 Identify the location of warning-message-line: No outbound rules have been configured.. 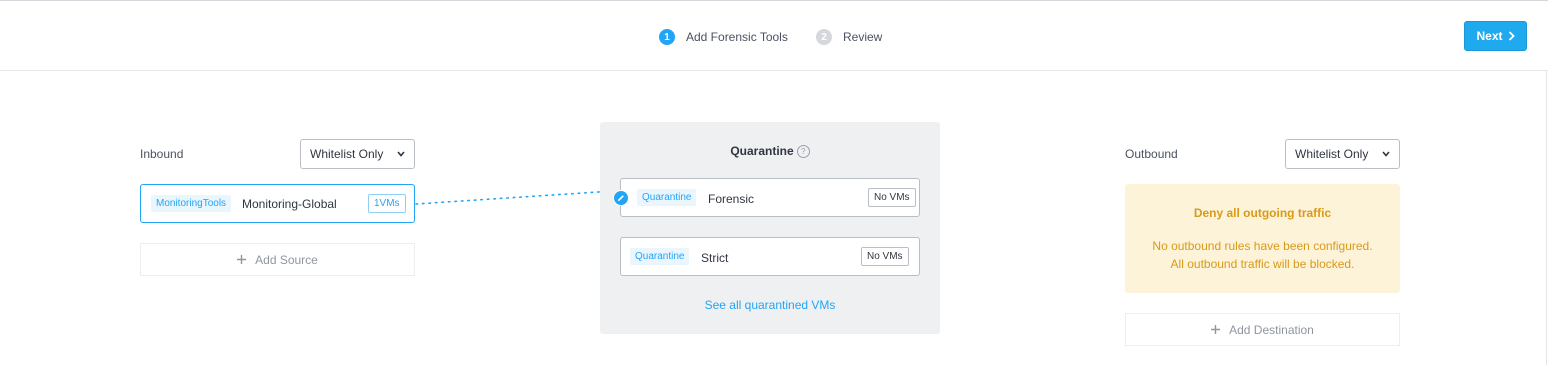
(1262, 246).